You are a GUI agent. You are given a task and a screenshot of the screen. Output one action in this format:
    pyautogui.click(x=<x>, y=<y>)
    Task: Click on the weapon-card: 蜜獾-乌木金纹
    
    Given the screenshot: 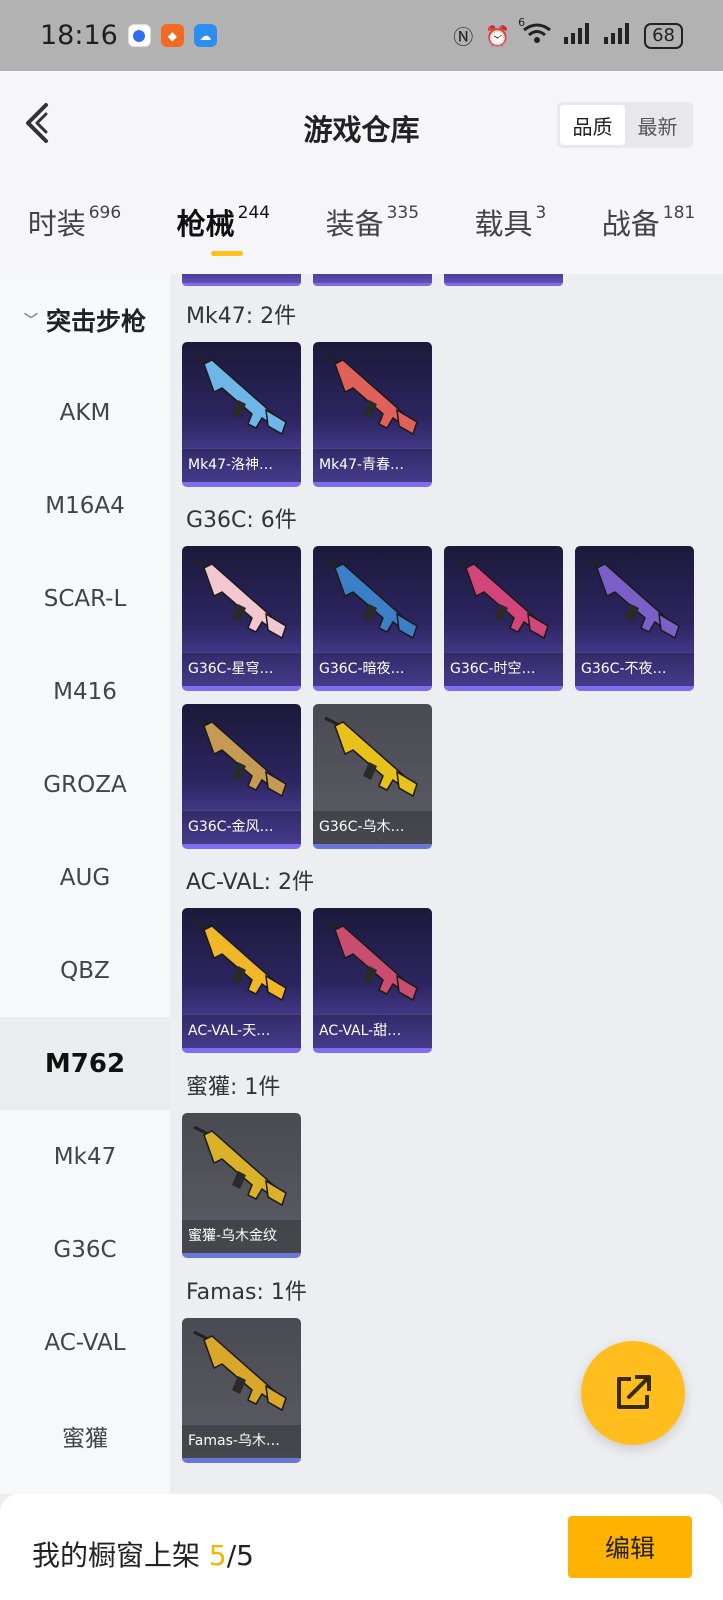 What is the action you would take?
    pyautogui.click(x=241, y=1185)
    